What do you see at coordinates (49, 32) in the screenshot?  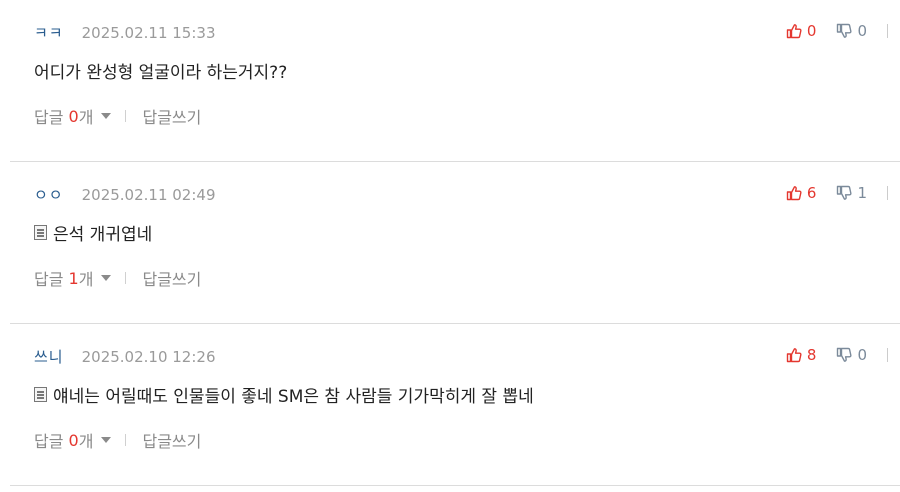 I see `comment-nickname: ㅋㅋ` at bounding box center [49, 32].